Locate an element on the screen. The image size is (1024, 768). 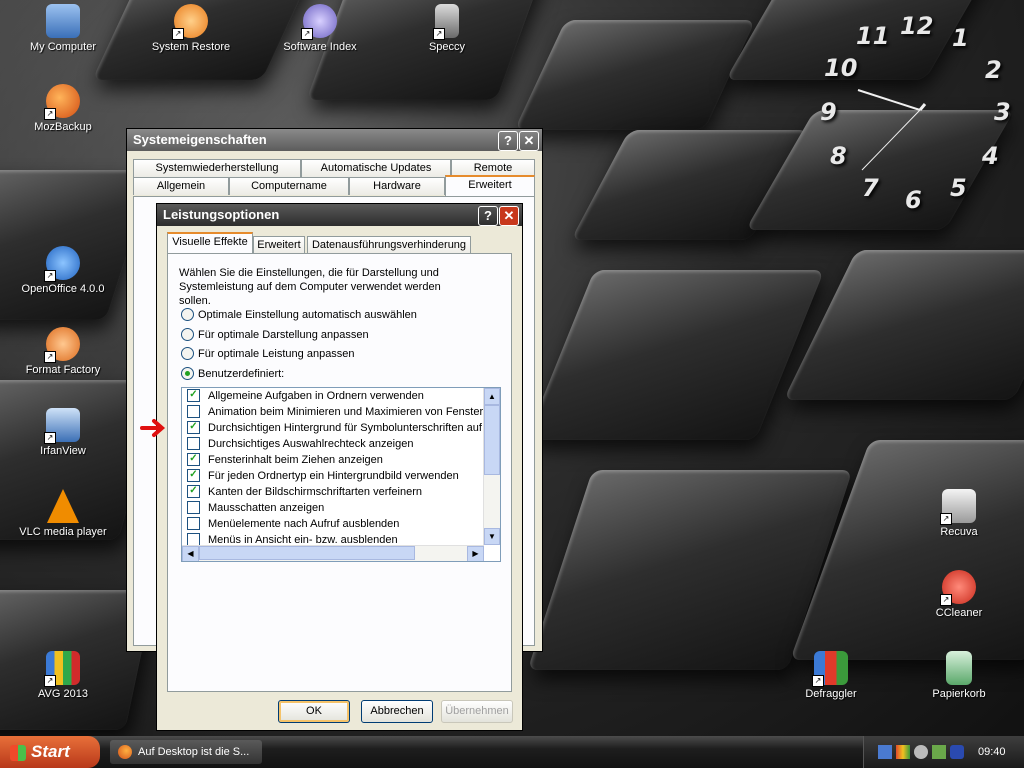
safely-remove-icon is located at coordinates (939, 752).